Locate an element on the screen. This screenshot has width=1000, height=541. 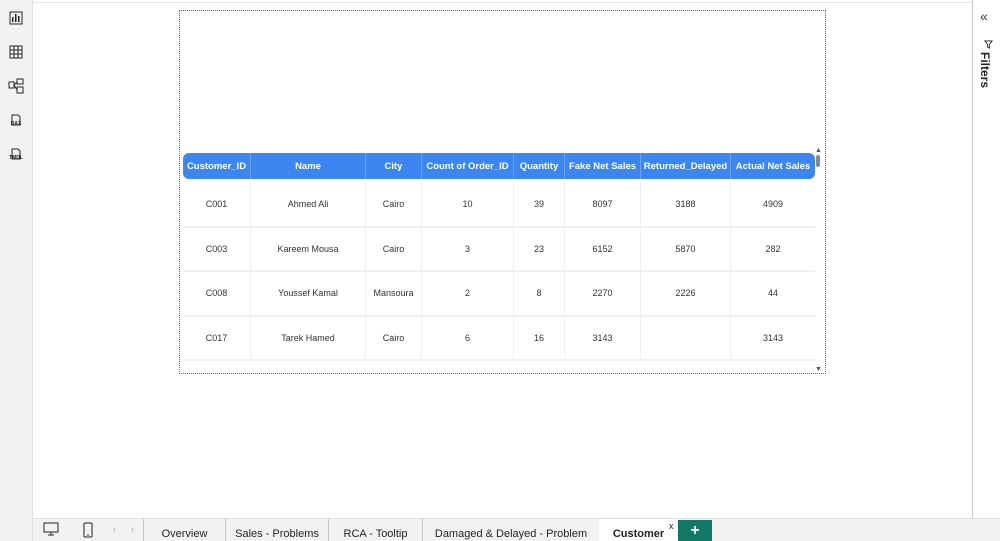
scroll-up-icon: ▲ is located at coordinates (818, 150).